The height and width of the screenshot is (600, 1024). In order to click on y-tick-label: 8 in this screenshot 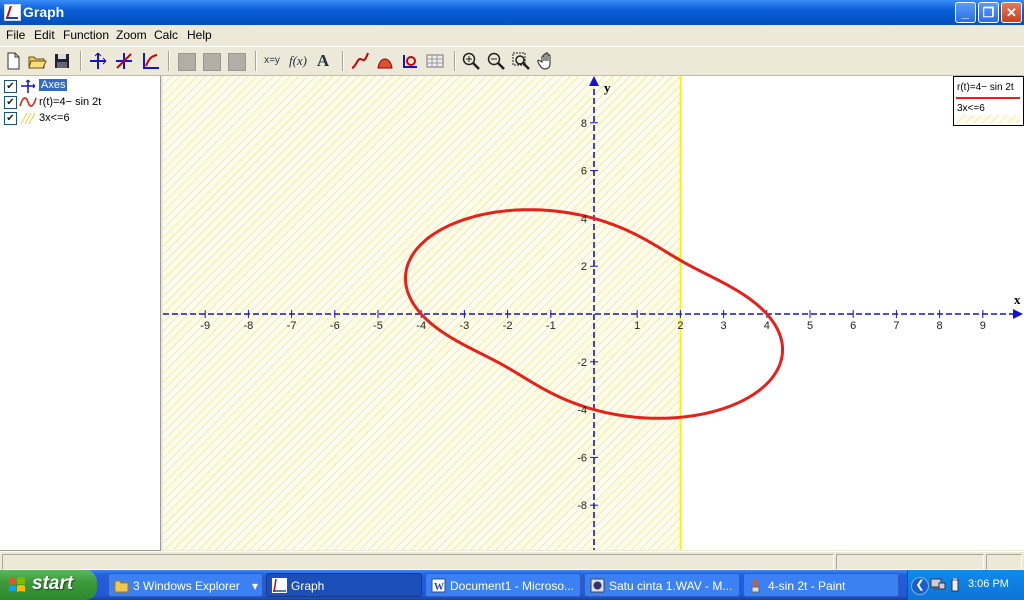, I will do `click(584, 124)`.